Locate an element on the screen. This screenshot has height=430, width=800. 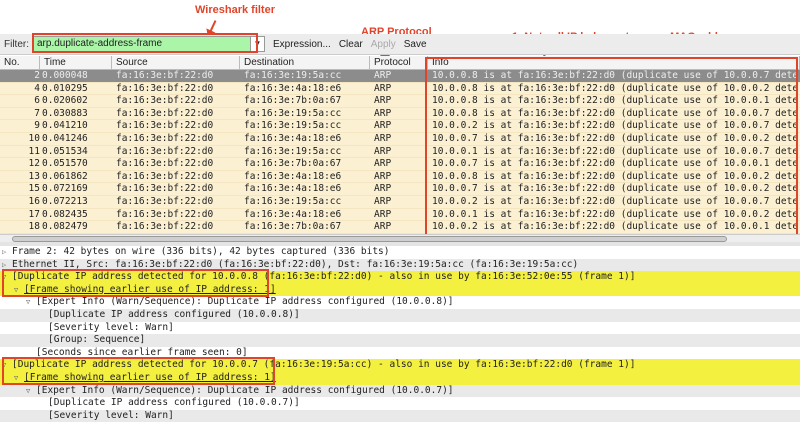
packet-cell-no: 6 is located at coordinates (37, 101).